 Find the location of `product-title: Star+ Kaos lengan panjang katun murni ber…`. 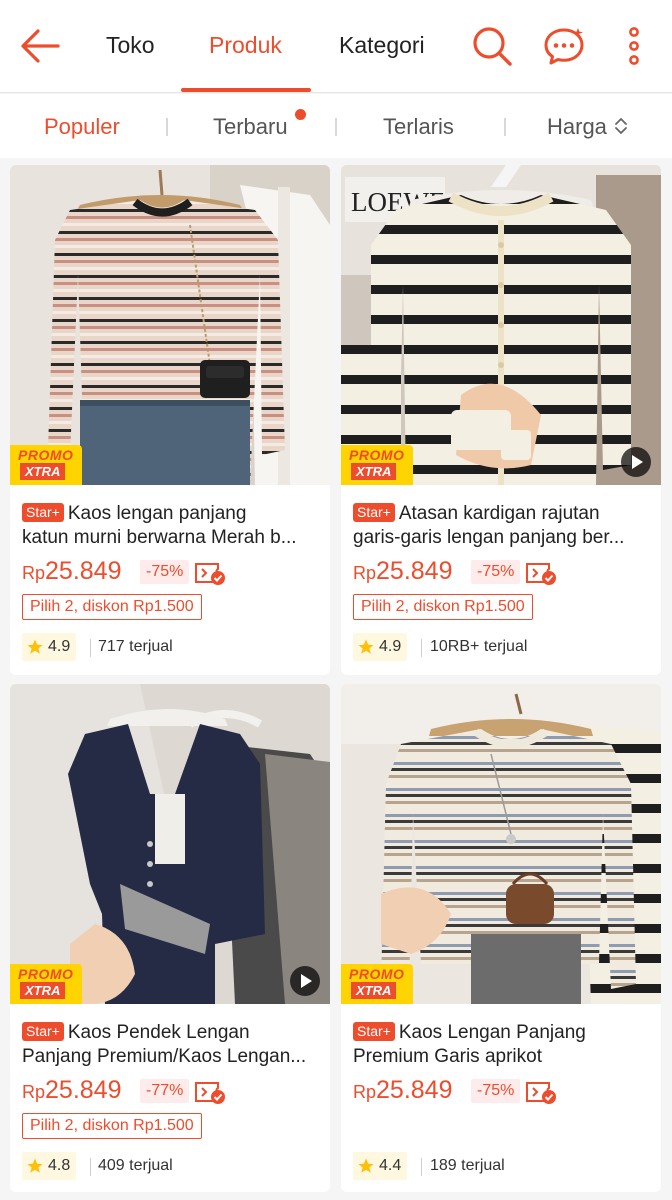

product-title: Star+ Kaos lengan panjang katun murni ber… is located at coordinates (171, 526).